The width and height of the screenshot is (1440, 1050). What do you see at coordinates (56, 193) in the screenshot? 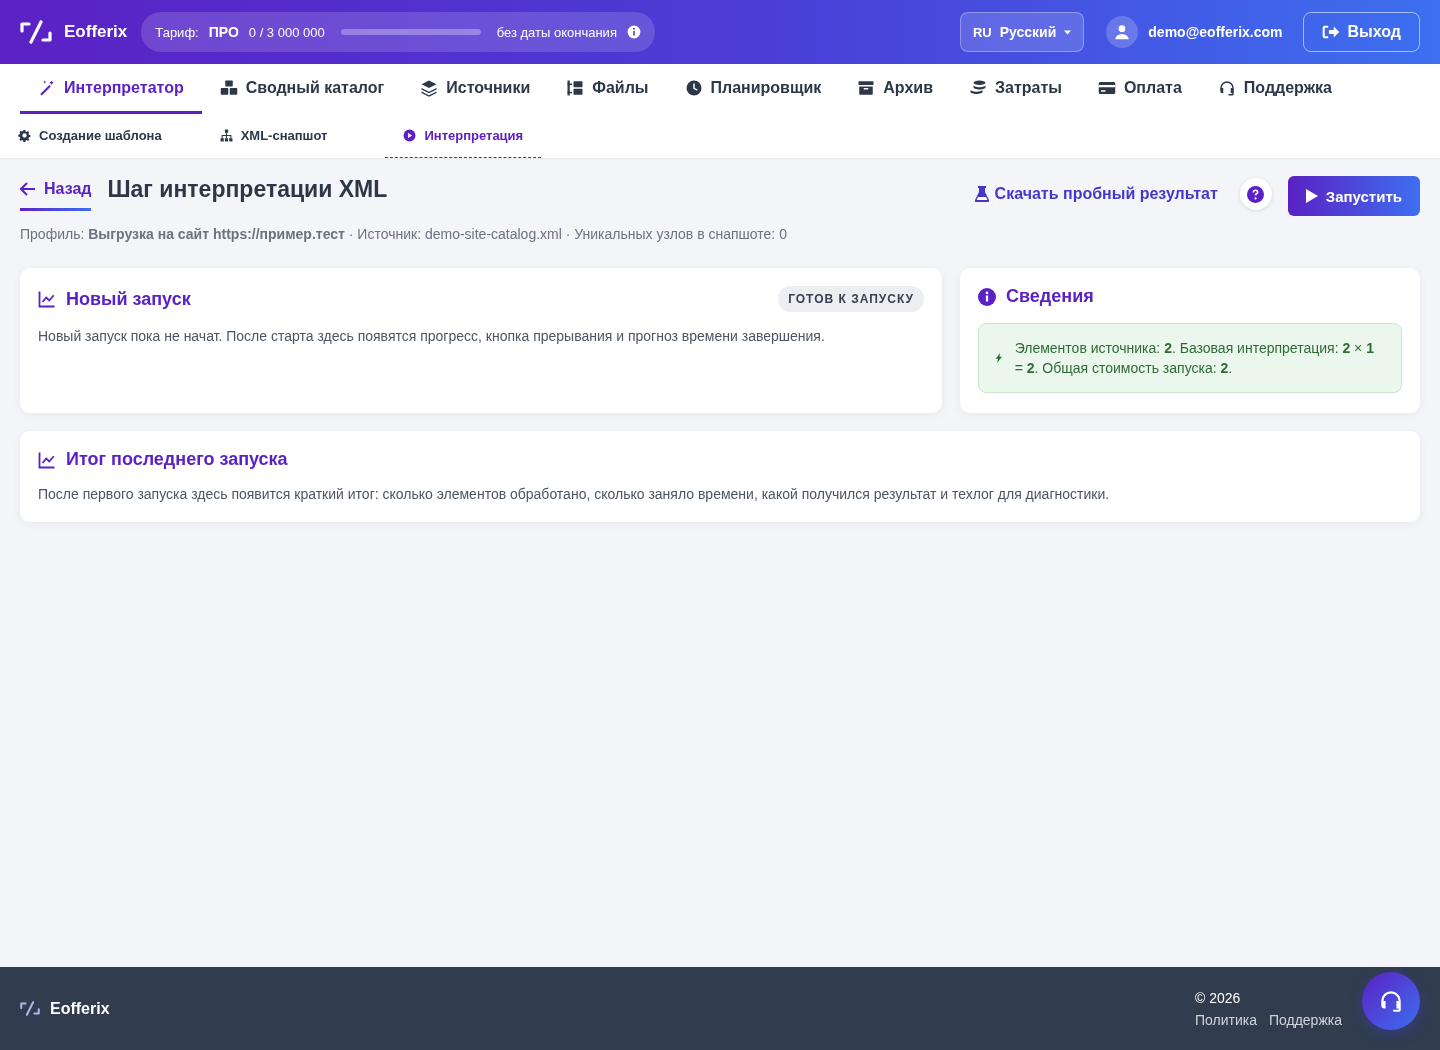
I see `back-link: Назад` at bounding box center [56, 193].